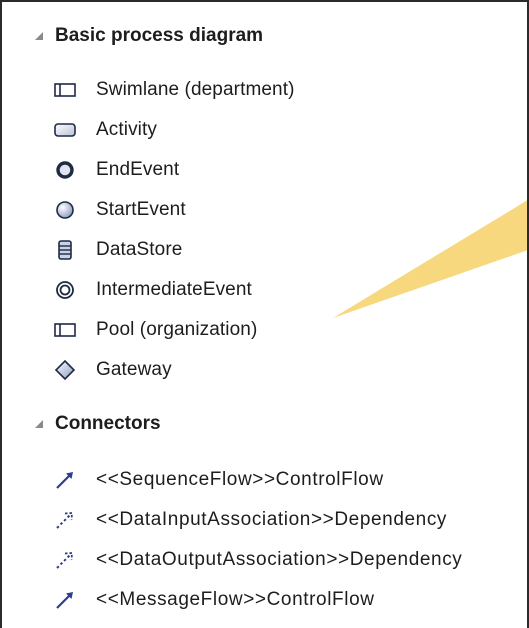 The image size is (529, 628). I want to click on toolbox-item-end-event: EndEvent, so click(116, 170).